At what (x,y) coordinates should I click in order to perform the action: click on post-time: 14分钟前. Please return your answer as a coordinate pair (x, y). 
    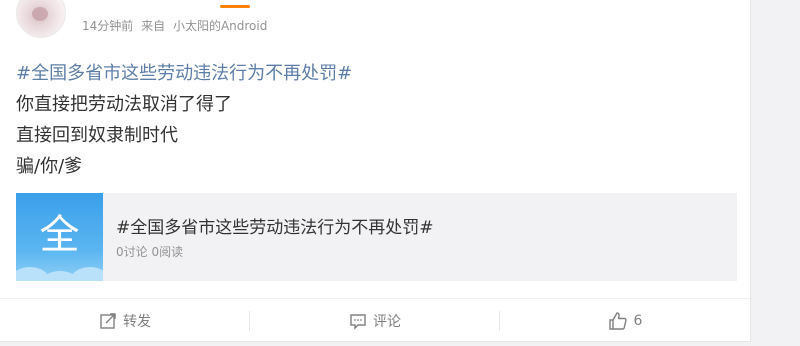
    Looking at the image, I should click on (107, 26).